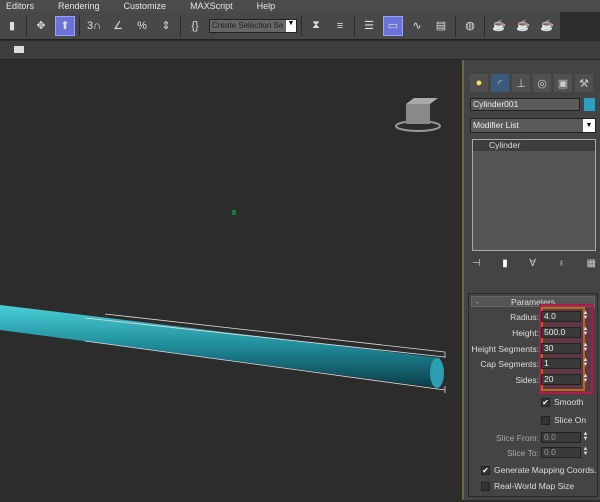 This screenshot has width=600, height=502. I want to click on pivot-marker, so click(234, 212).